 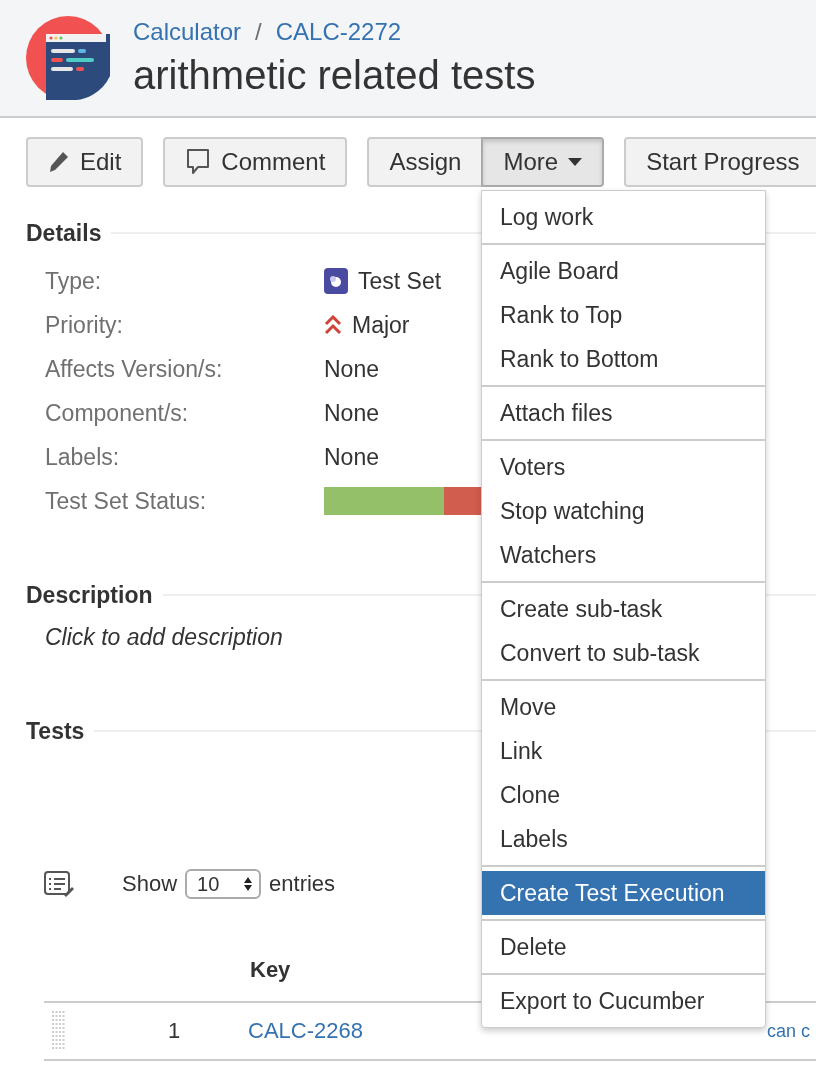 I want to click on entries-select: 10, so click(x=223, y=884).